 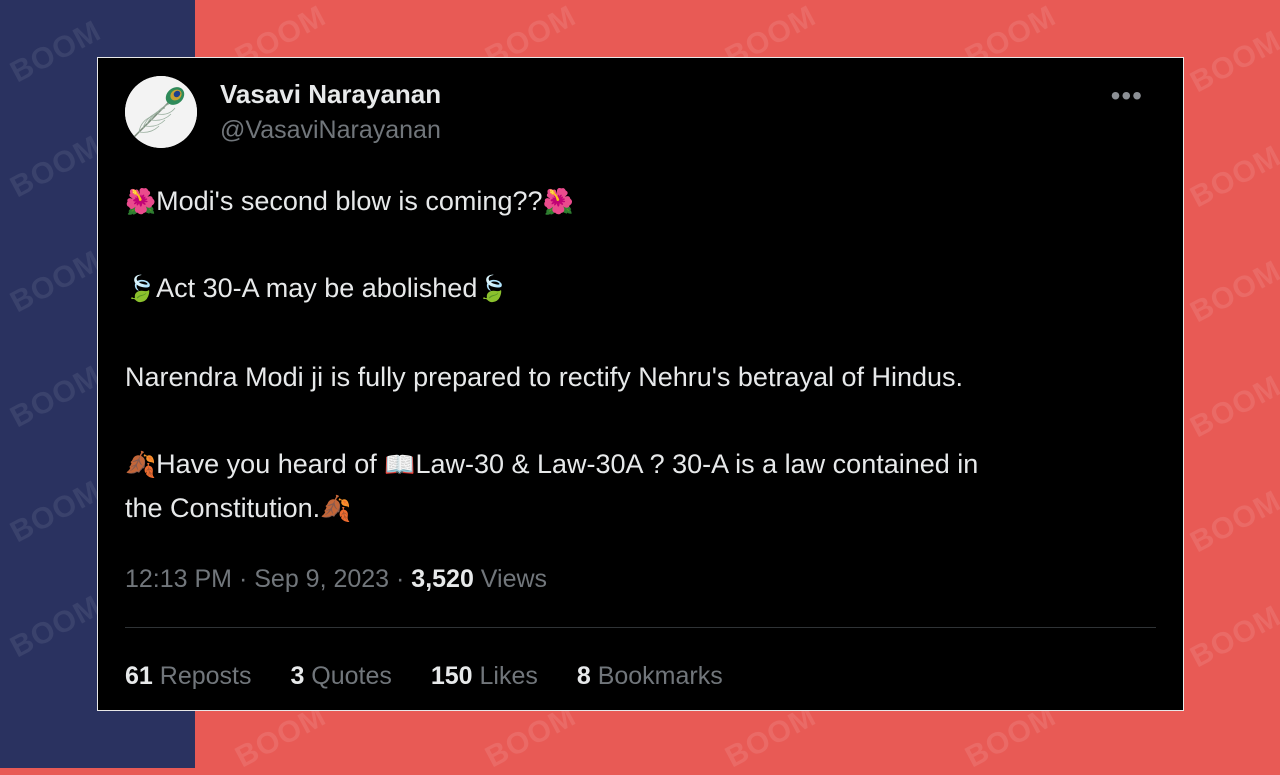 What do you see at coordinates (640, 627) in the screenshot?
I see `divider` at bounding box center [640, 627].